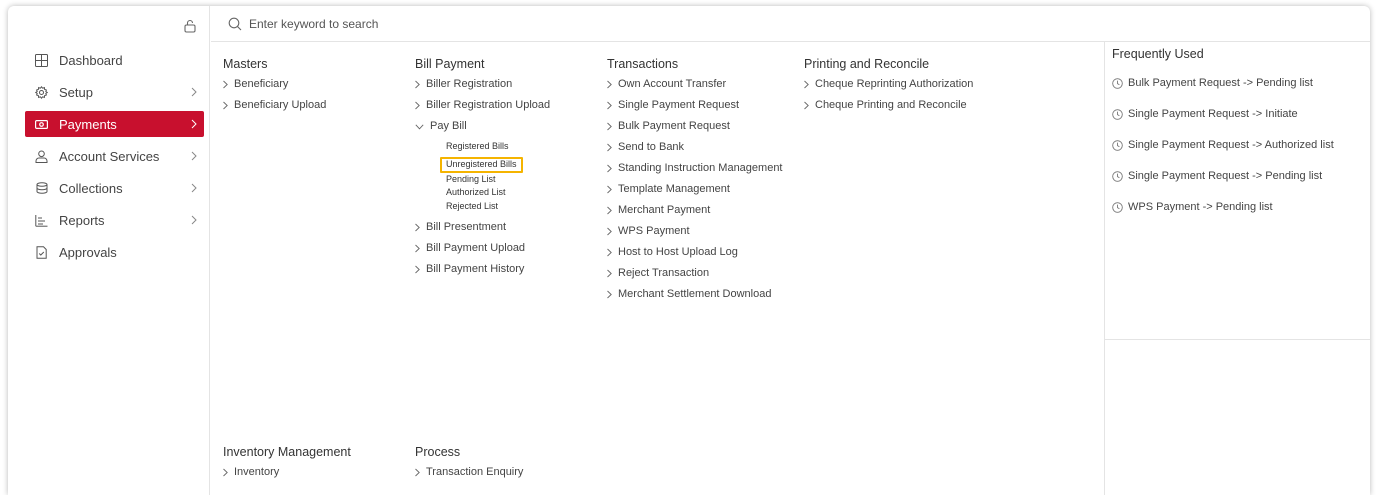  I want to click on menu-item-cheque-reprinting-authorization: Cheque Reprinting Authorization, so click(888, 84).